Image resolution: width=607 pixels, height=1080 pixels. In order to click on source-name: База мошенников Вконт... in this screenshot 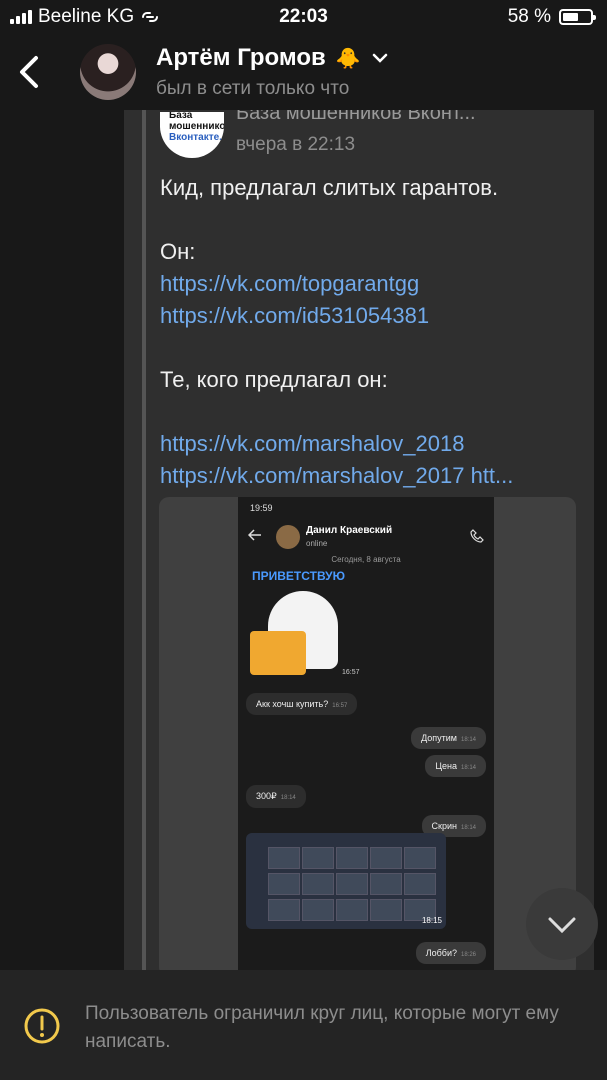, I will do `click(356, 117)`.